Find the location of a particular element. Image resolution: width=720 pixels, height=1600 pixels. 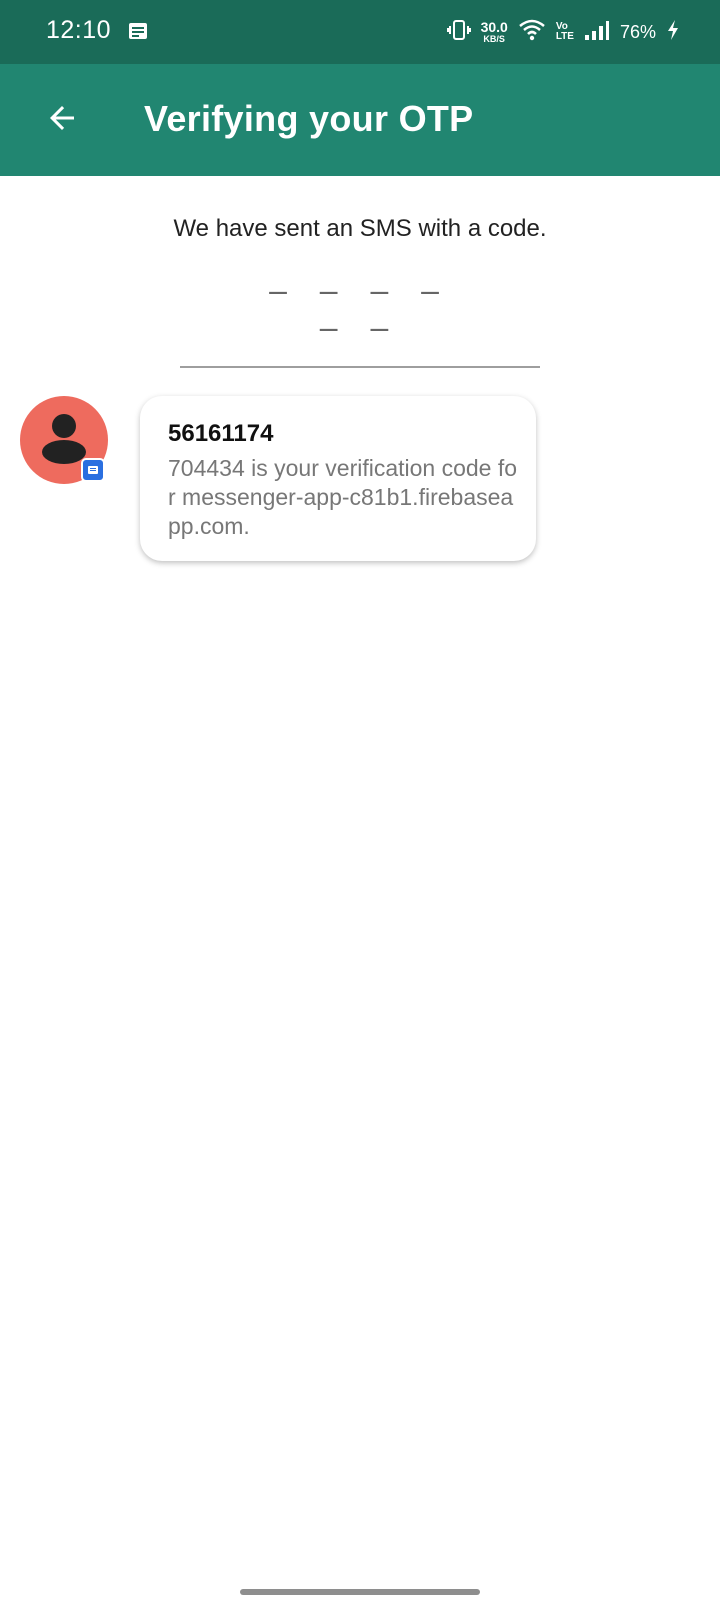

status-icons: 30.0 KB/S Vo LTE 76% is located at coordinates (563, 32).